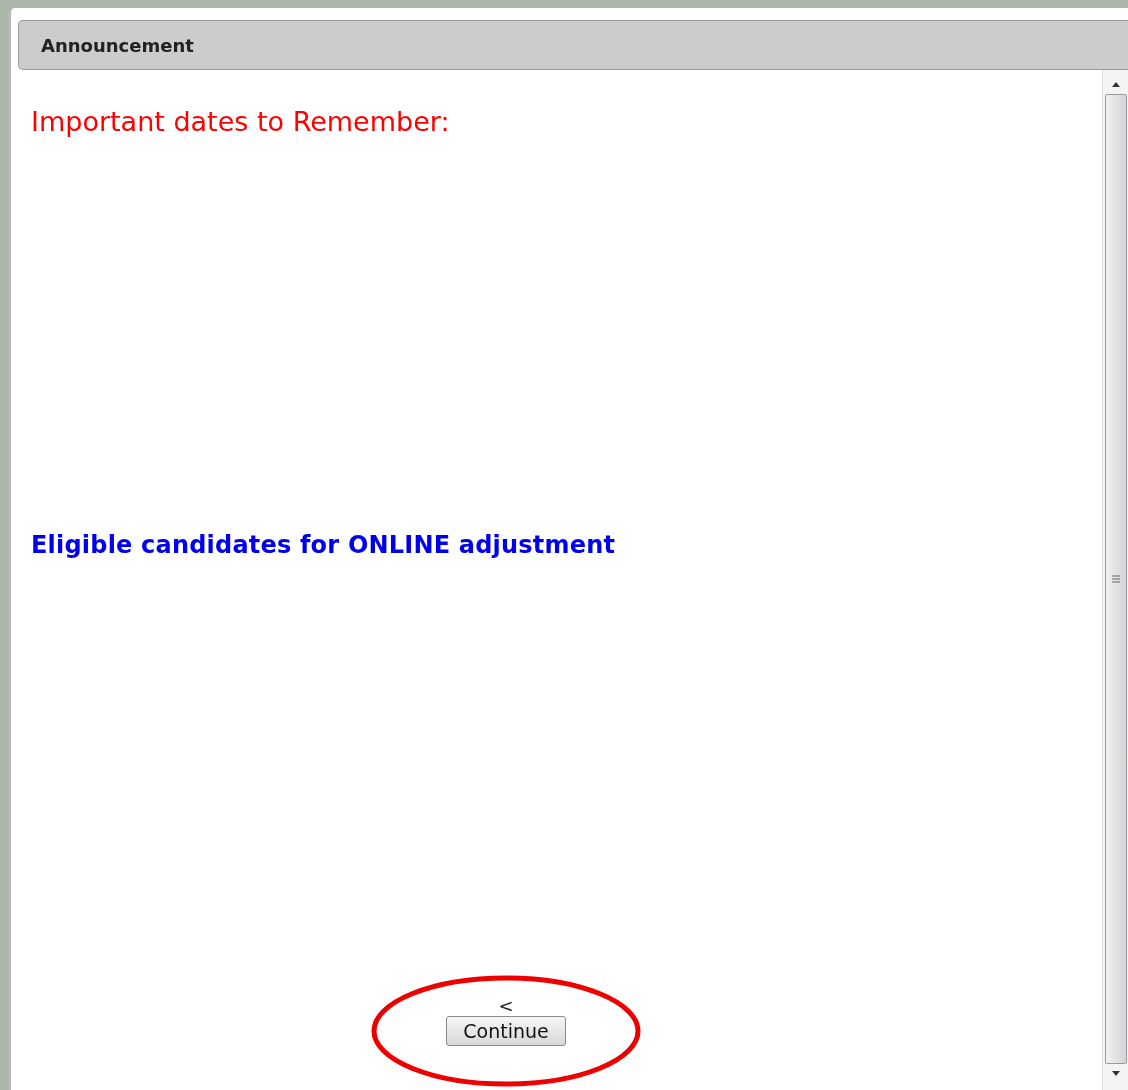 This screenshot has width=1128, height=1090. Describe the element at coordinates (1115, 1074) in the screenshot. I see `scroll-down-icon` at that location.